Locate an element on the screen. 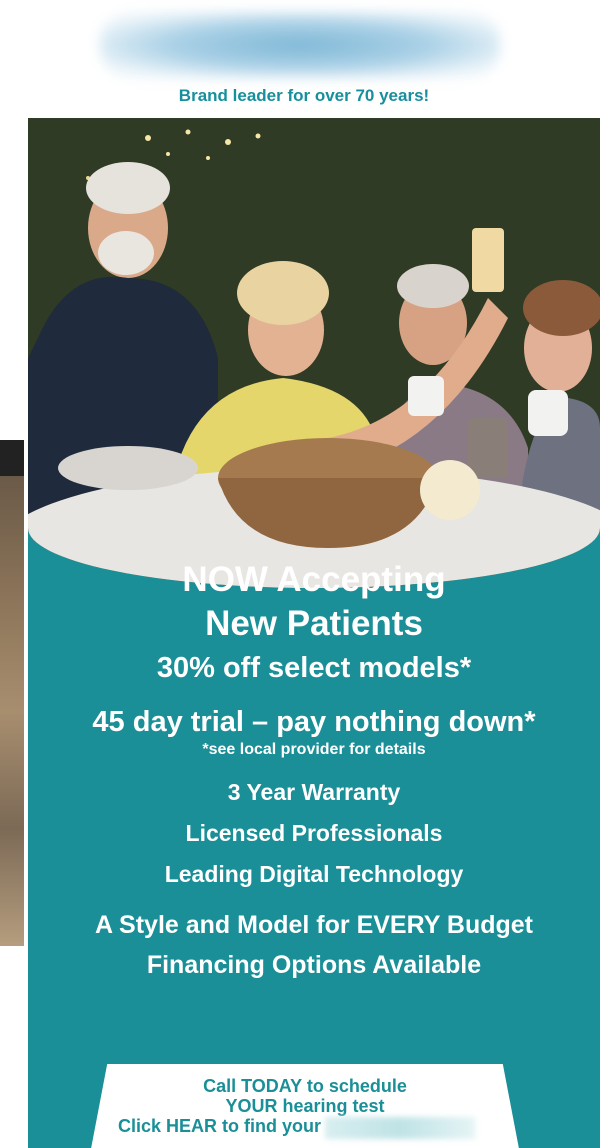 The height and width of the screenshot is (1148, 608). discount-offer: 30% off select models* is located at coordinates (314, 668).